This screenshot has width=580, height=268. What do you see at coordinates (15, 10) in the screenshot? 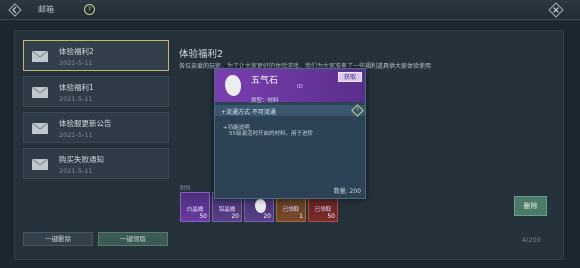
I see `back-arrow-icon` at bounding box center [15, 10].